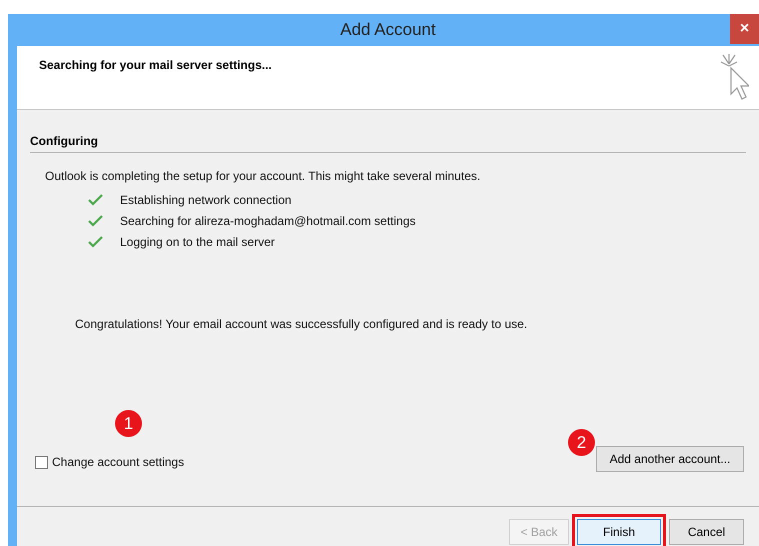  I want to click on step-label: Establishing network connection, so click(206, 200).